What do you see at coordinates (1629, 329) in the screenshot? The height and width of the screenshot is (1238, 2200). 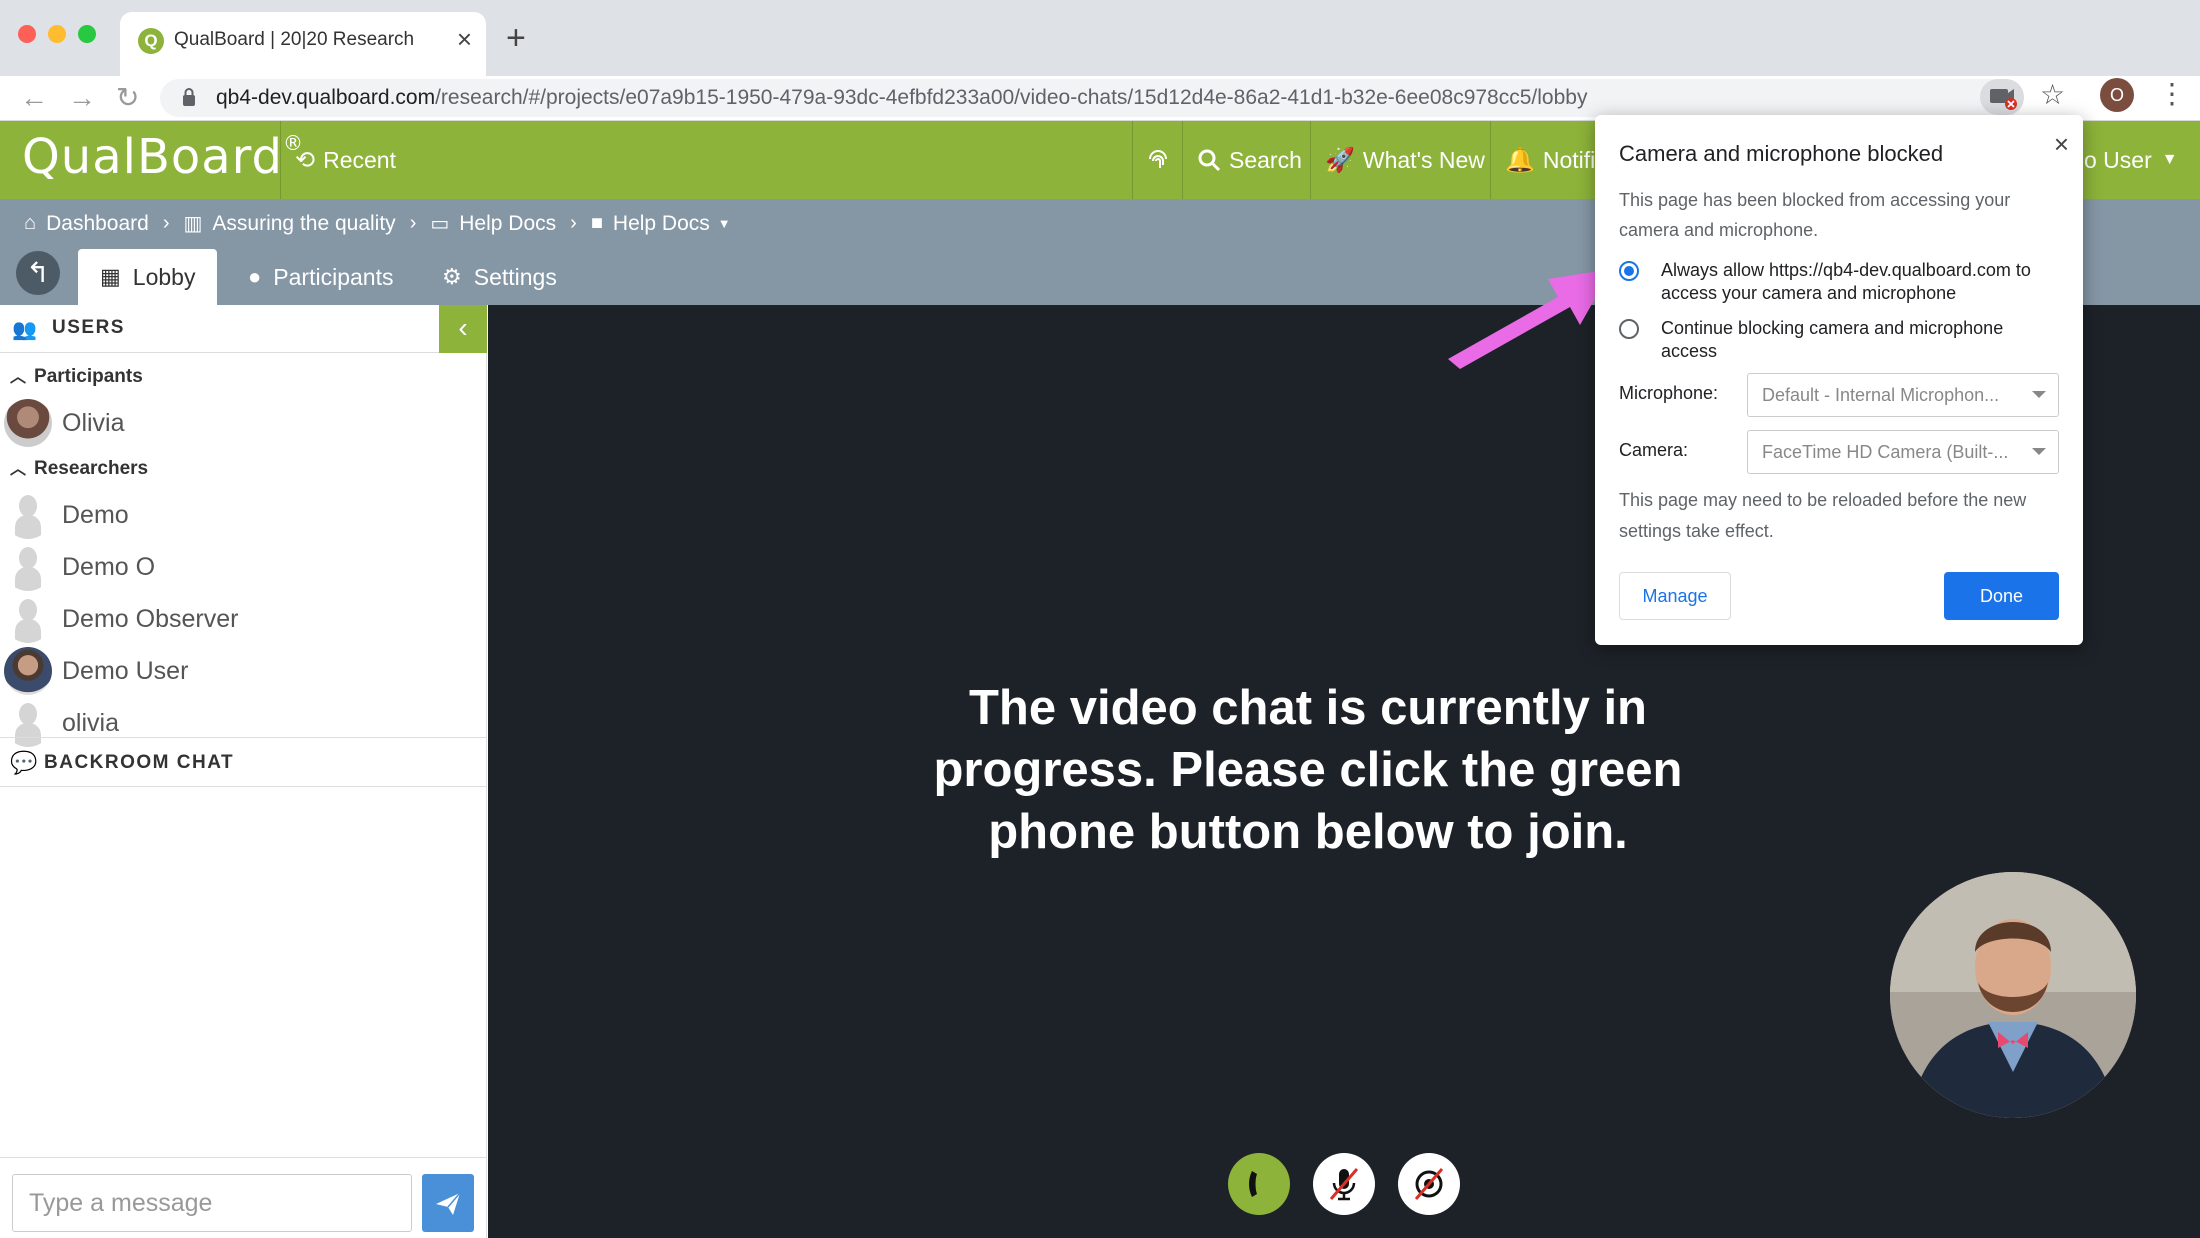 I see `radio-unselected` at bounding box center [1629, 329].